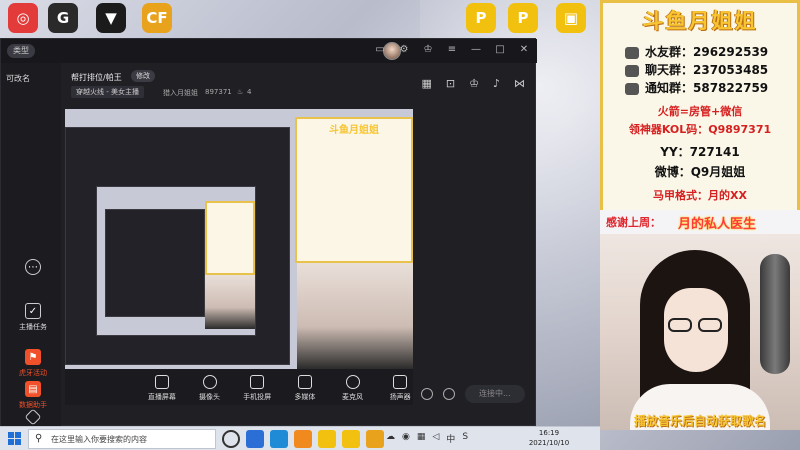  Describe the element at coordinates (39, 438) in the screenshot. I see `search-icon: ⚲` at that location.